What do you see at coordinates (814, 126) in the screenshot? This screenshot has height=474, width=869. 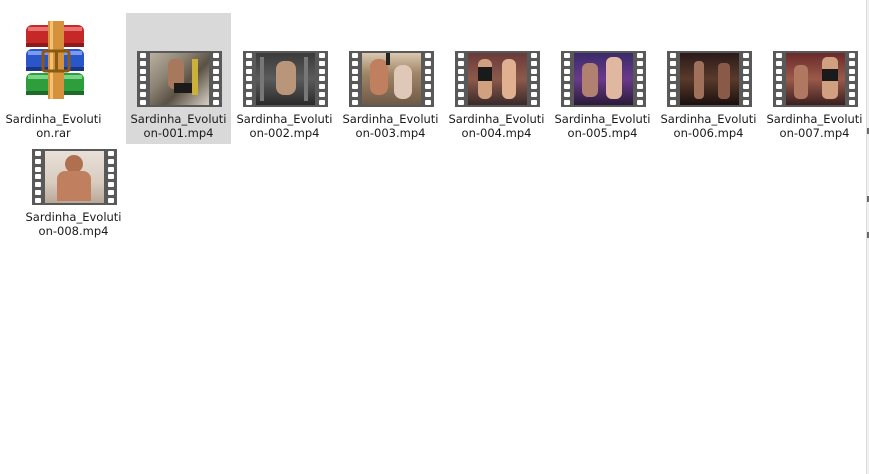 I see `file-name-label: Sardinha_Evoluti on-007.mp4` at bounding box center [814, 126].